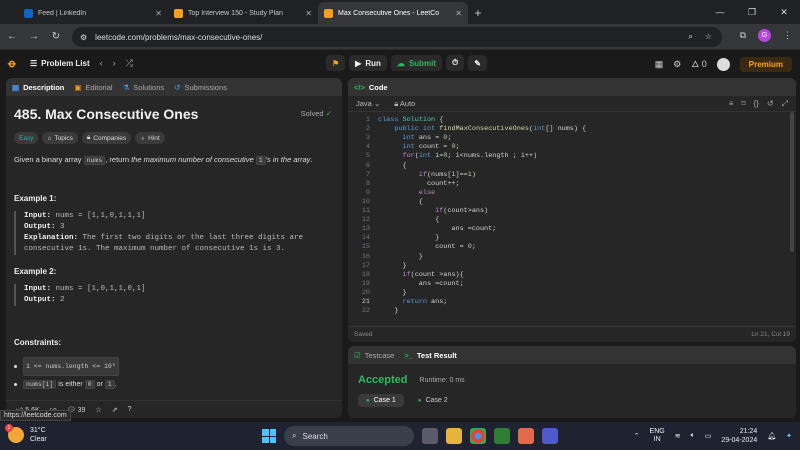 This screenshot has height=450, width=800. What do you see at coordinates (243, 13) in the screenshot?
I see `tab-study-plan: Top Interview 150 - Study Plan ✕` at bounding box center [243, 13].